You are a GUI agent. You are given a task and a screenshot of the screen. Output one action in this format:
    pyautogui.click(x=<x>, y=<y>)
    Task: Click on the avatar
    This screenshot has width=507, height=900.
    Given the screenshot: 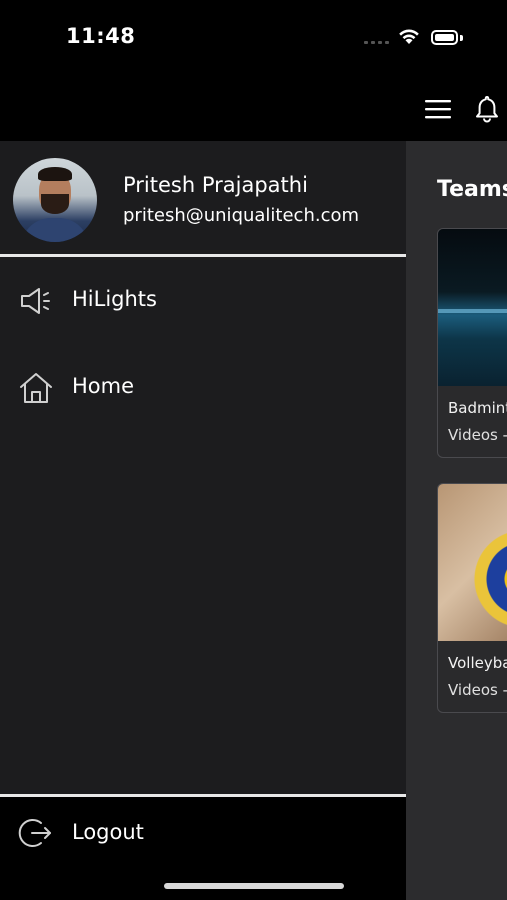 What is the action you would take?
    pyautogui.click(x=55, y=200)
    